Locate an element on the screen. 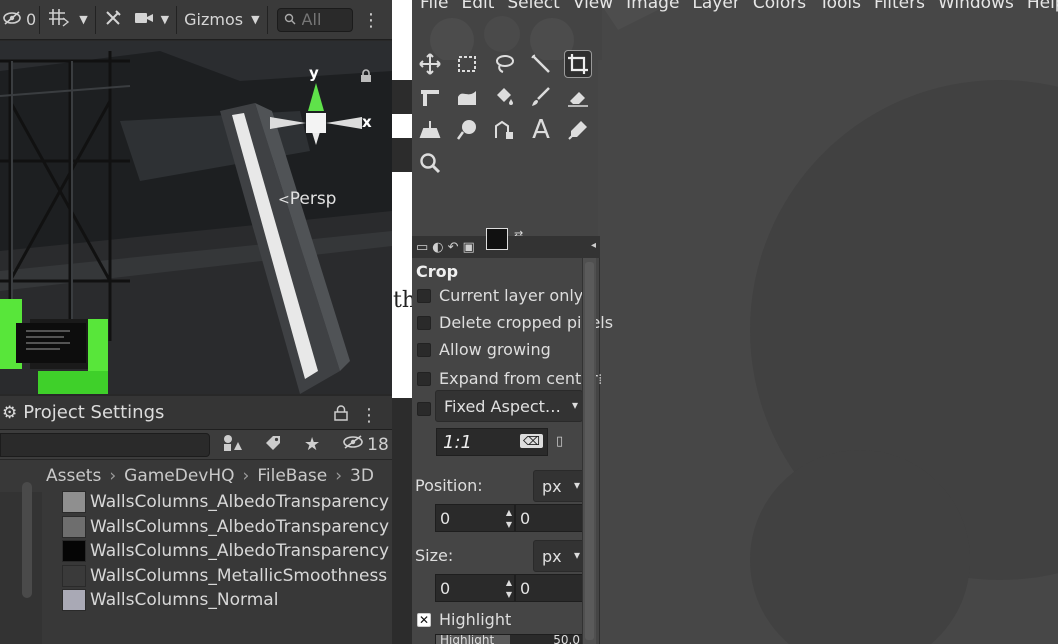 The width and height of the screenshot is (1058, 644). fixed-aspect-dropdown: Fixed Aspect ratio ▾ is located at coordinates (509, 406).